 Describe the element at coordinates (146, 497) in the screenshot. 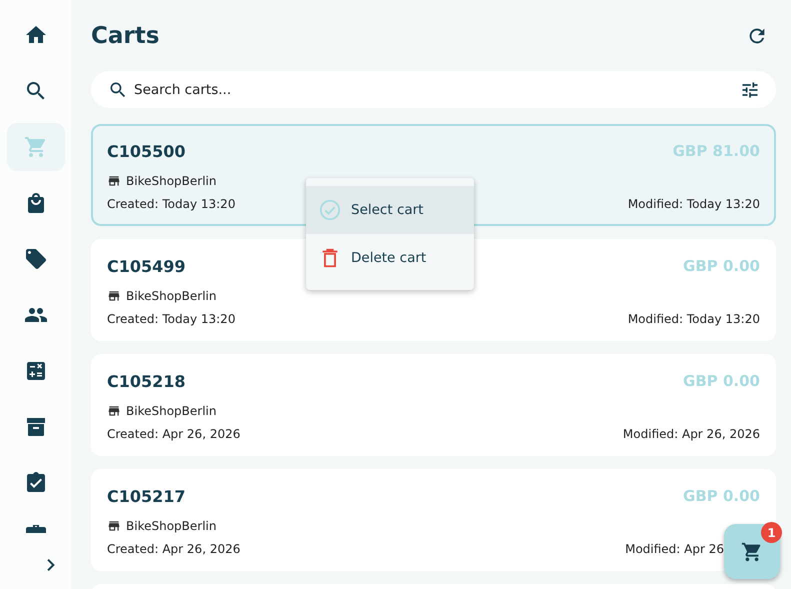

I see `cart-id: C105217` at that location.